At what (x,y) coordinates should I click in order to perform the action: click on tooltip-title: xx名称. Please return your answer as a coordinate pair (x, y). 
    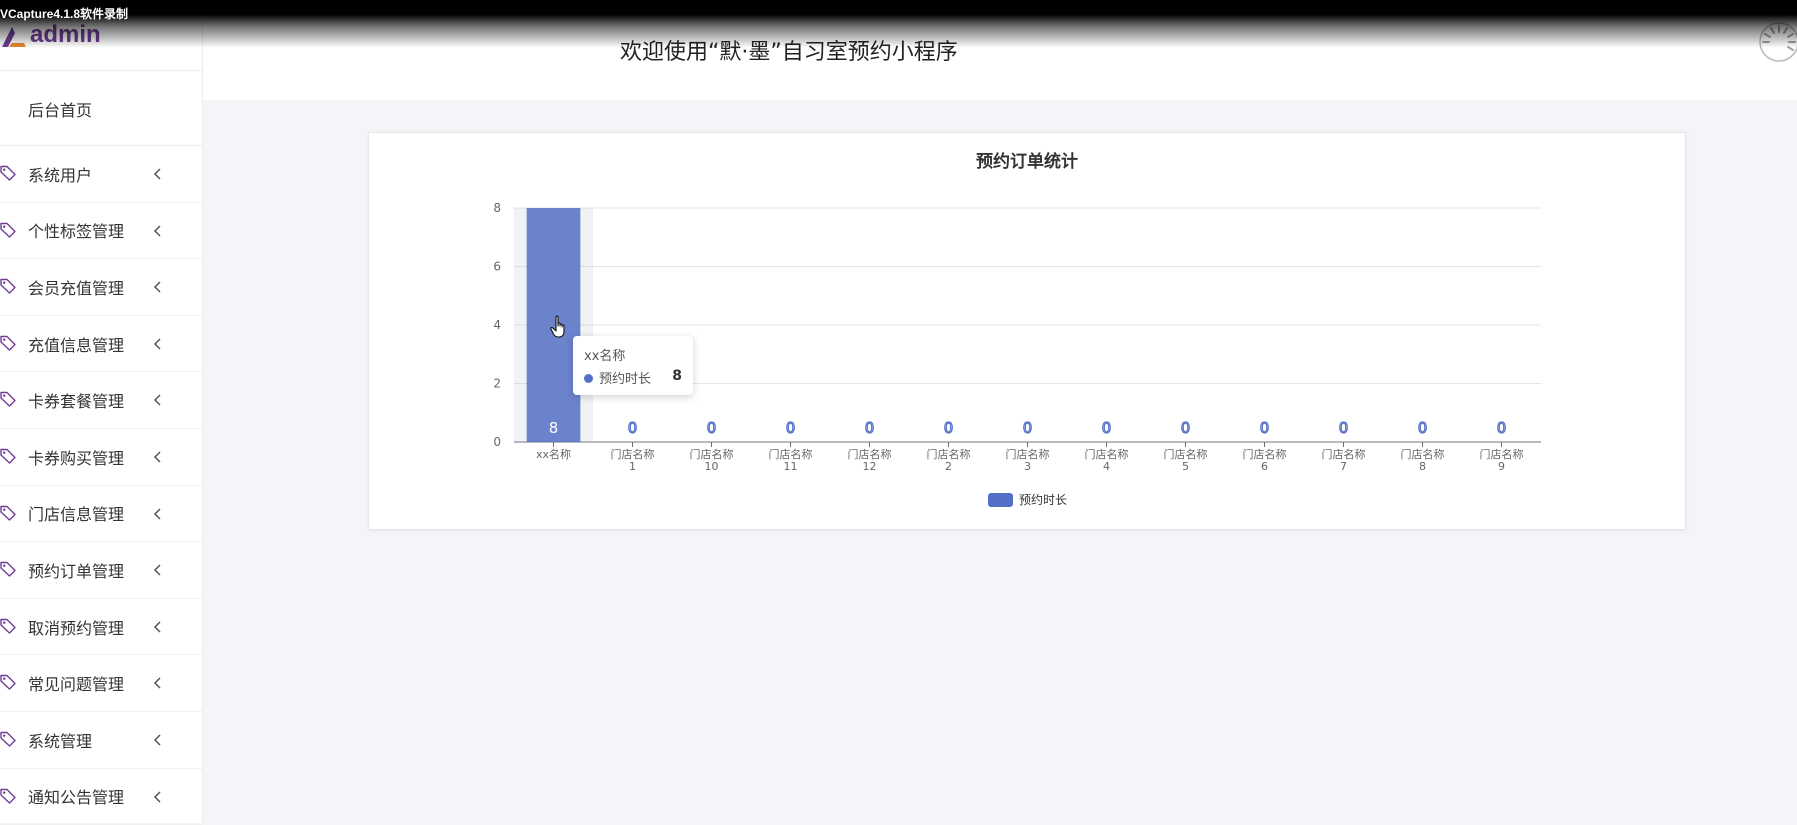
    Looking at the image, I should click on (605, 356).